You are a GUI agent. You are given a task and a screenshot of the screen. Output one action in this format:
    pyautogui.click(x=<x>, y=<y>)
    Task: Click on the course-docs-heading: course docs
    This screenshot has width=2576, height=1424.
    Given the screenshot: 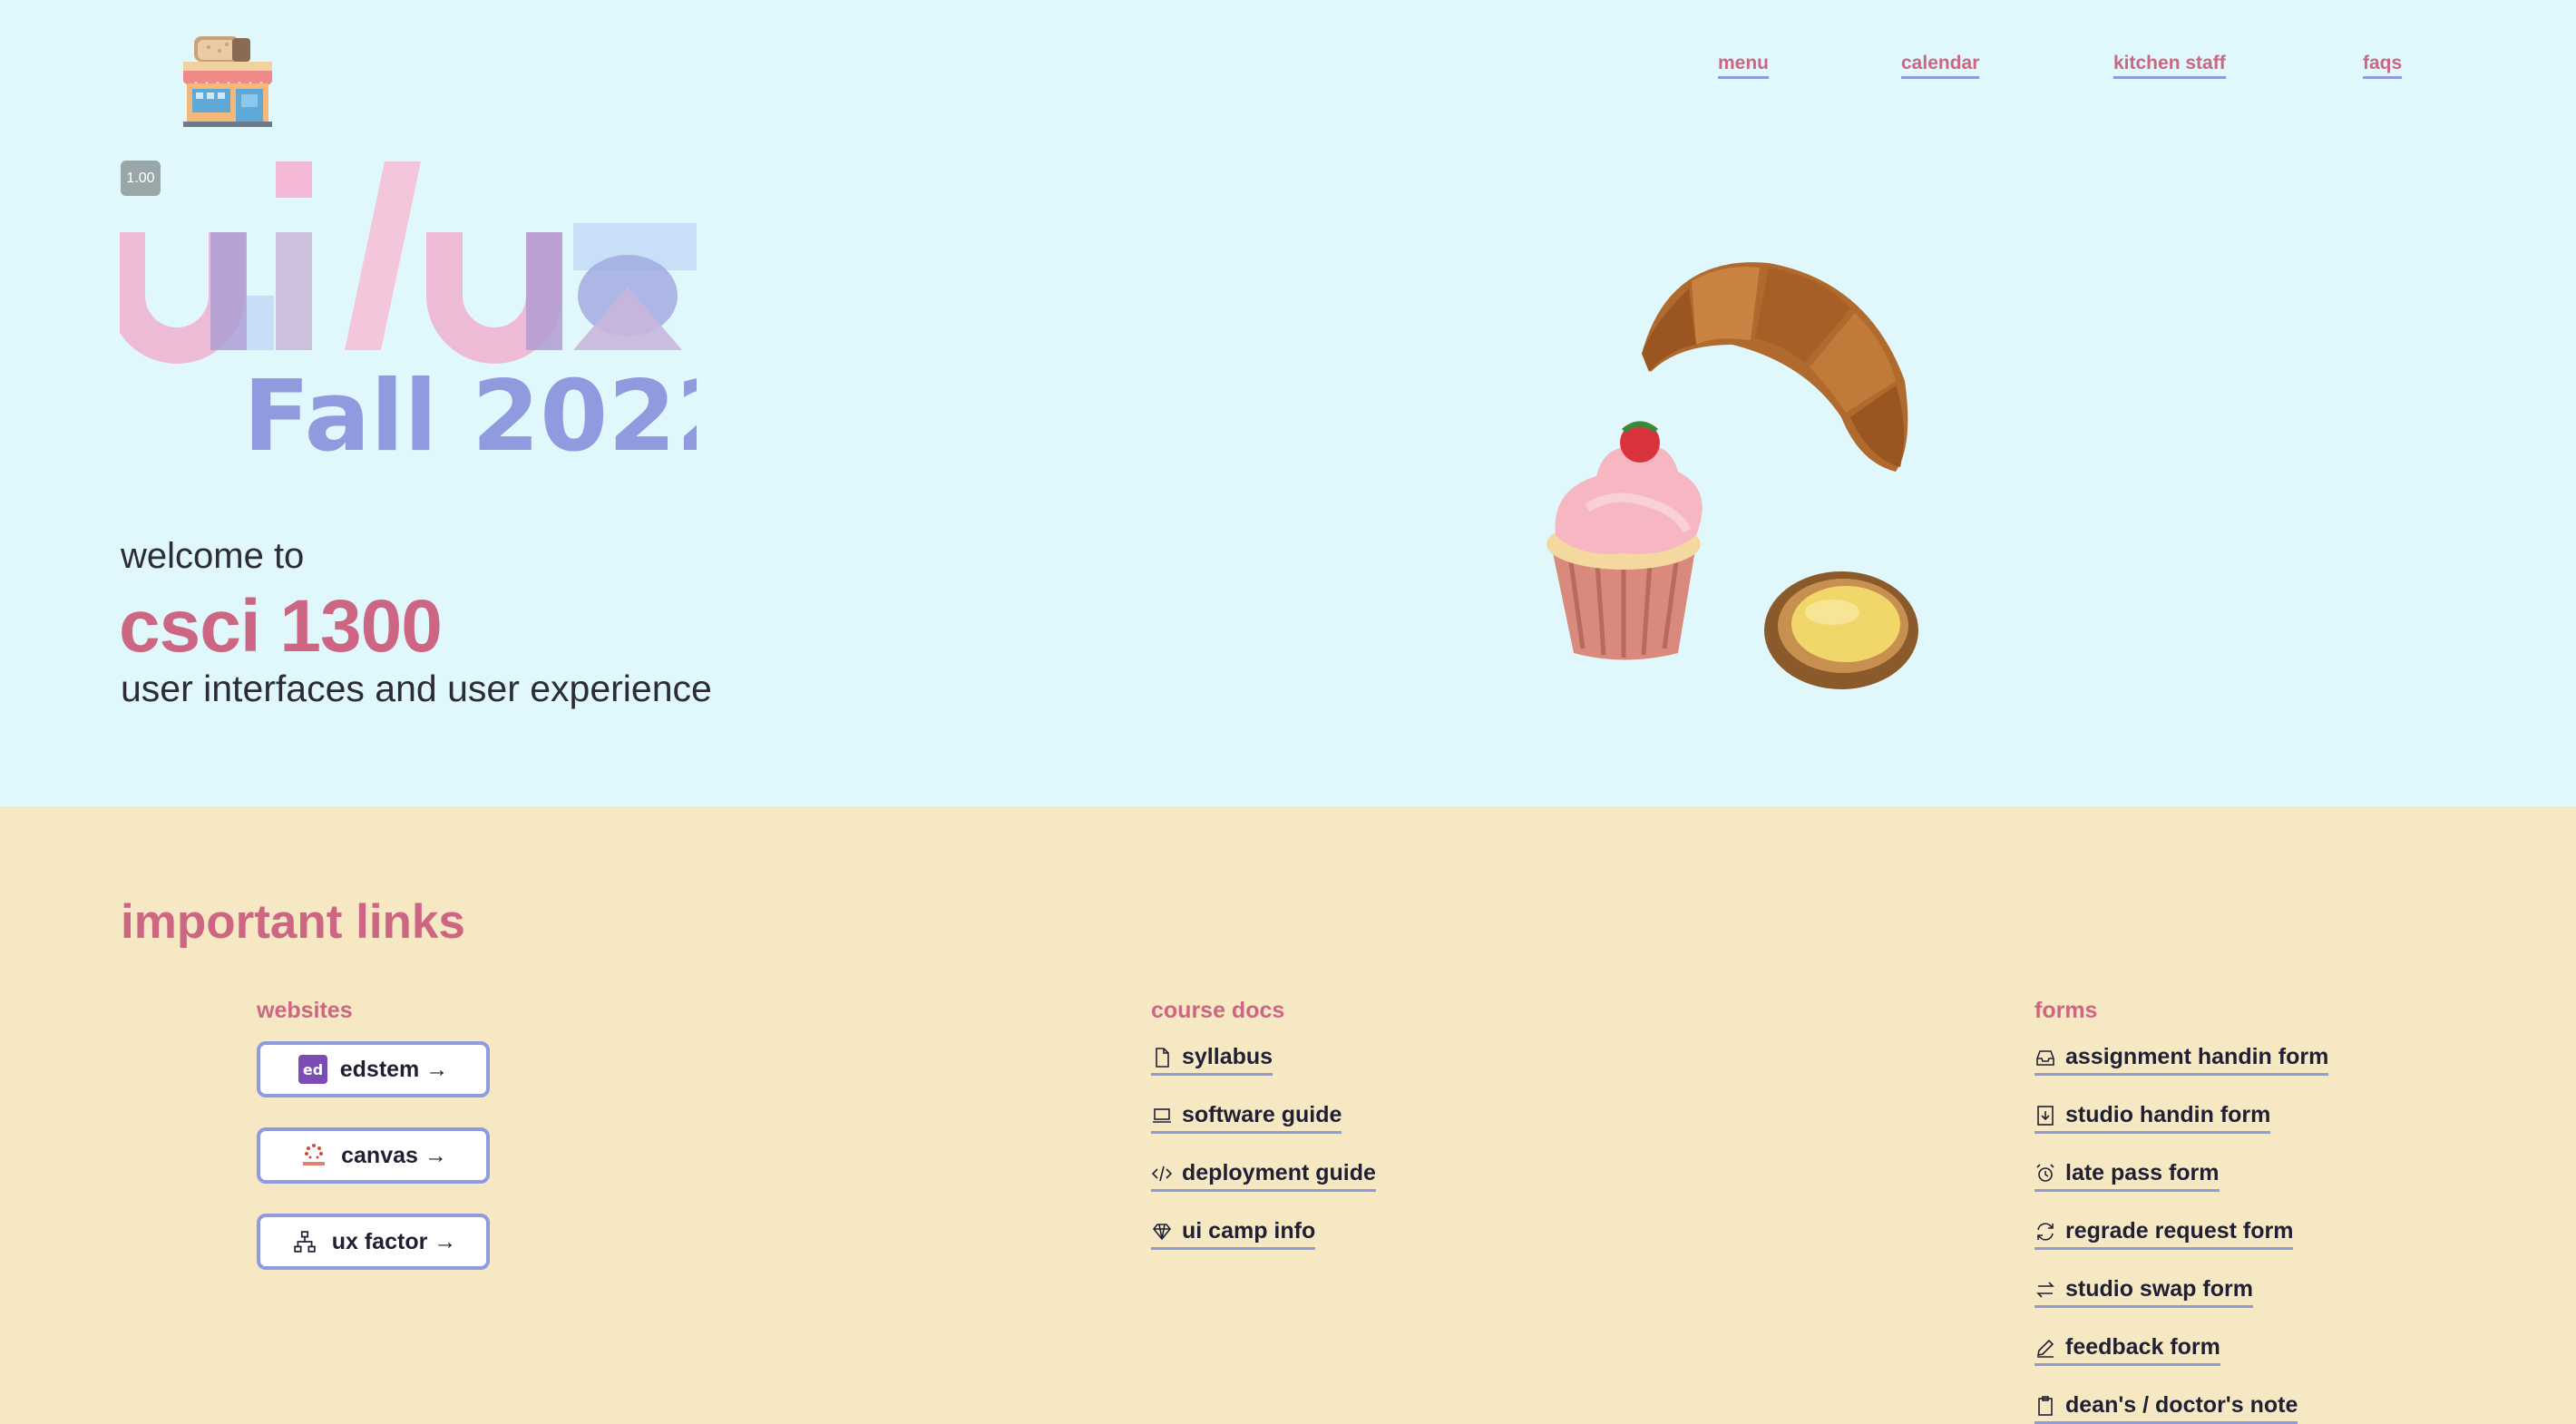 What is the action you would take?
    pyautogui.click(x=1218, y=1010)
    